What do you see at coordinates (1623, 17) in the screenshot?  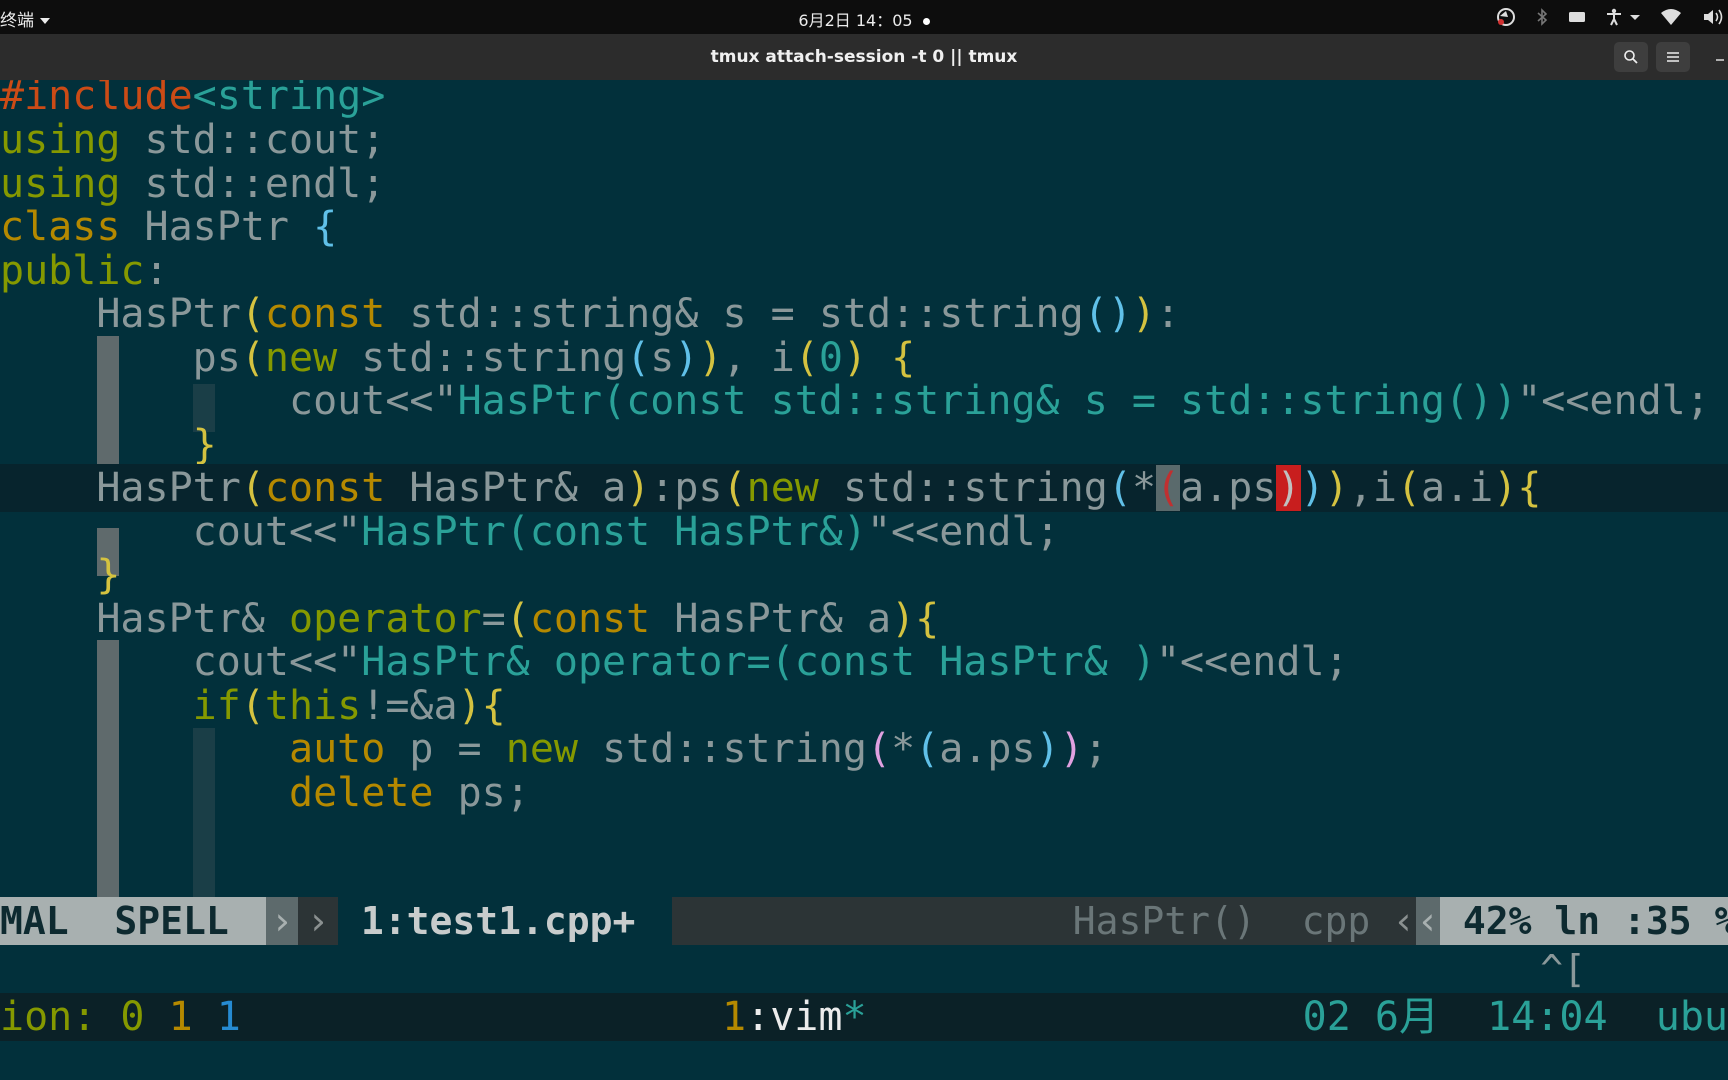 I see `accessibility-icon` at bounding box center [1623, 17].